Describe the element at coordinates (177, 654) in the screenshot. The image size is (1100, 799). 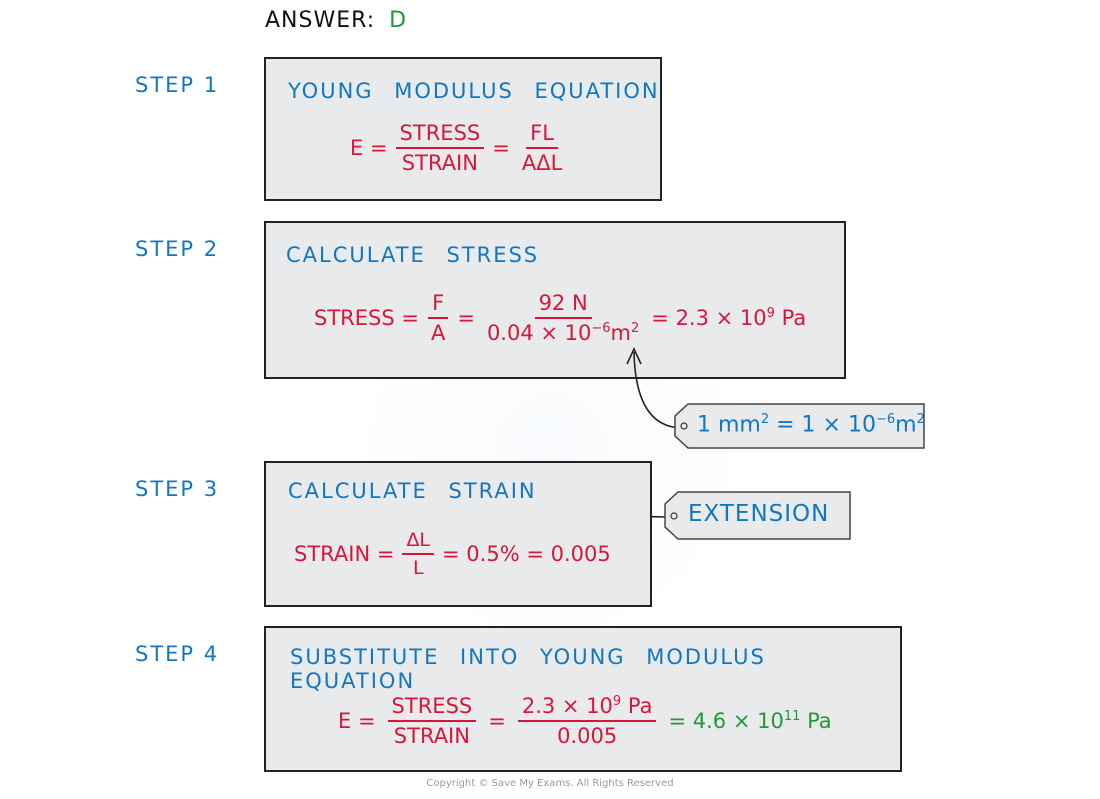
I see `step-4-label: STEP 4` at that location.